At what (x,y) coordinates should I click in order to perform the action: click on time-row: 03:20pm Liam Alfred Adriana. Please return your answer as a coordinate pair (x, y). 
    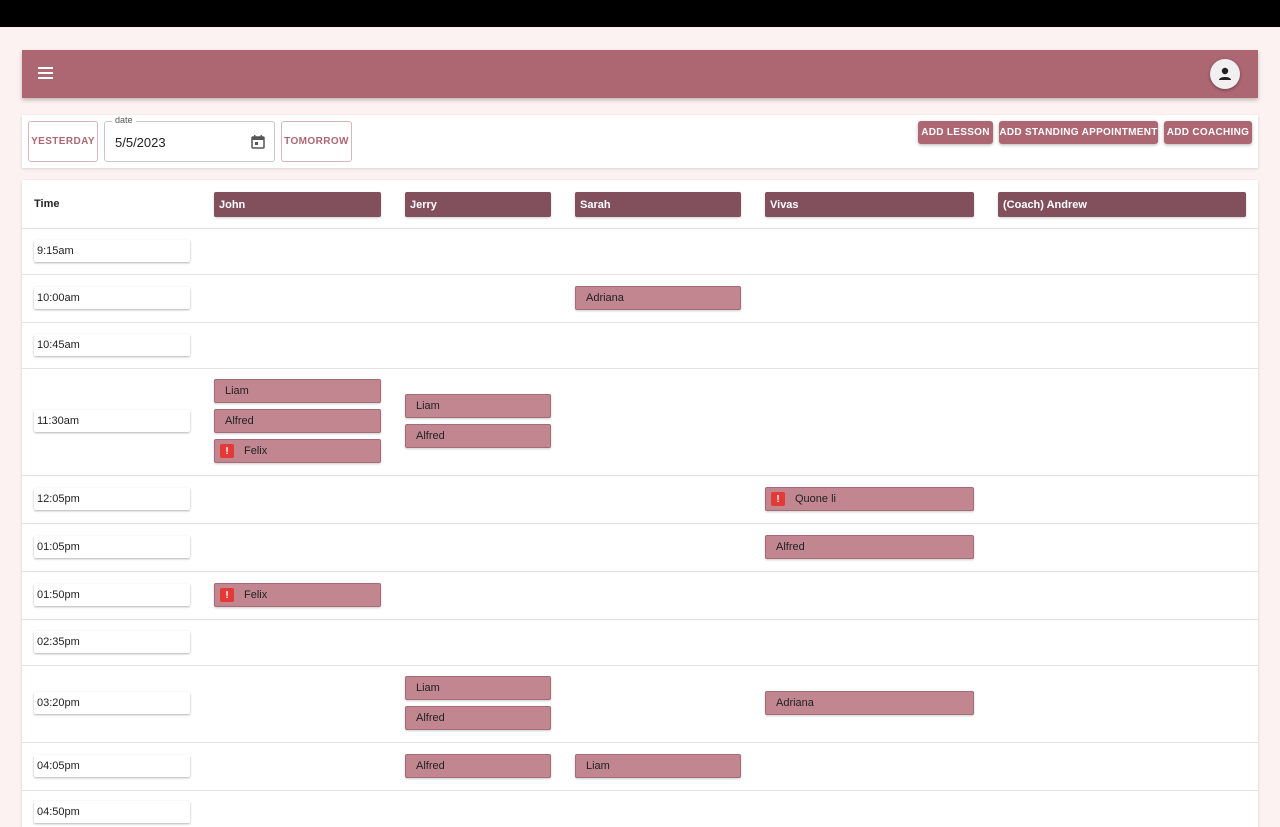
    Looking at the image, I should click on (640, 704).